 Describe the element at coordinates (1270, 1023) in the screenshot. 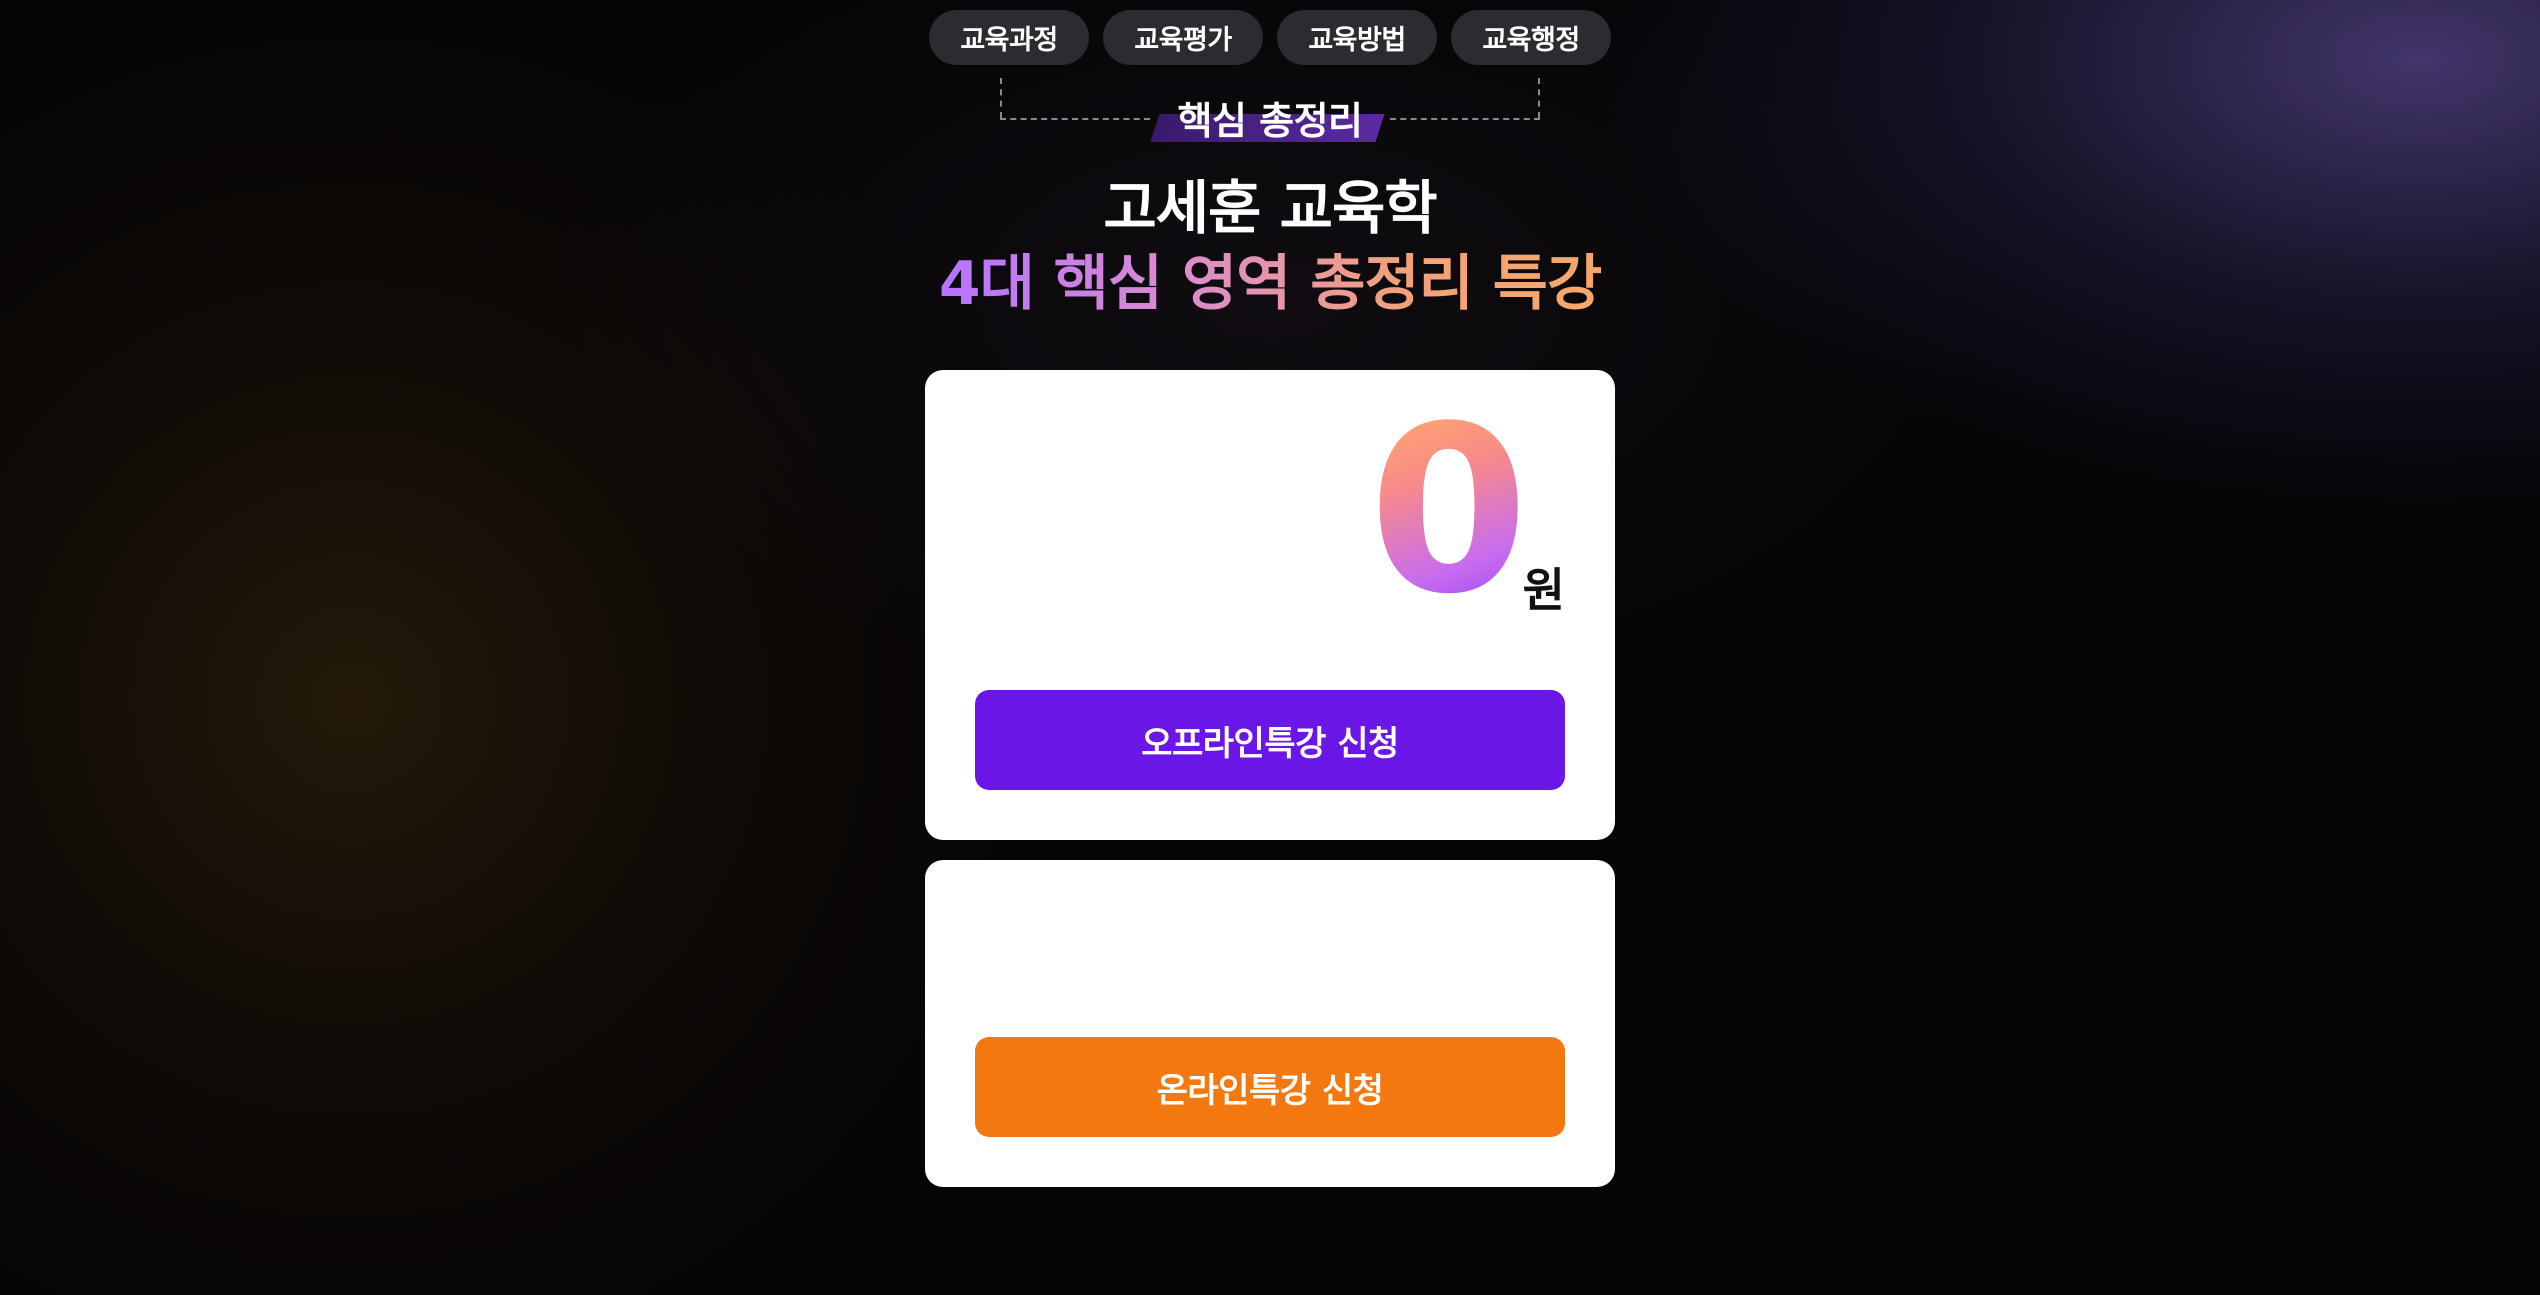

I see `online-lecture-card: 온라인특강 신청` at that location.